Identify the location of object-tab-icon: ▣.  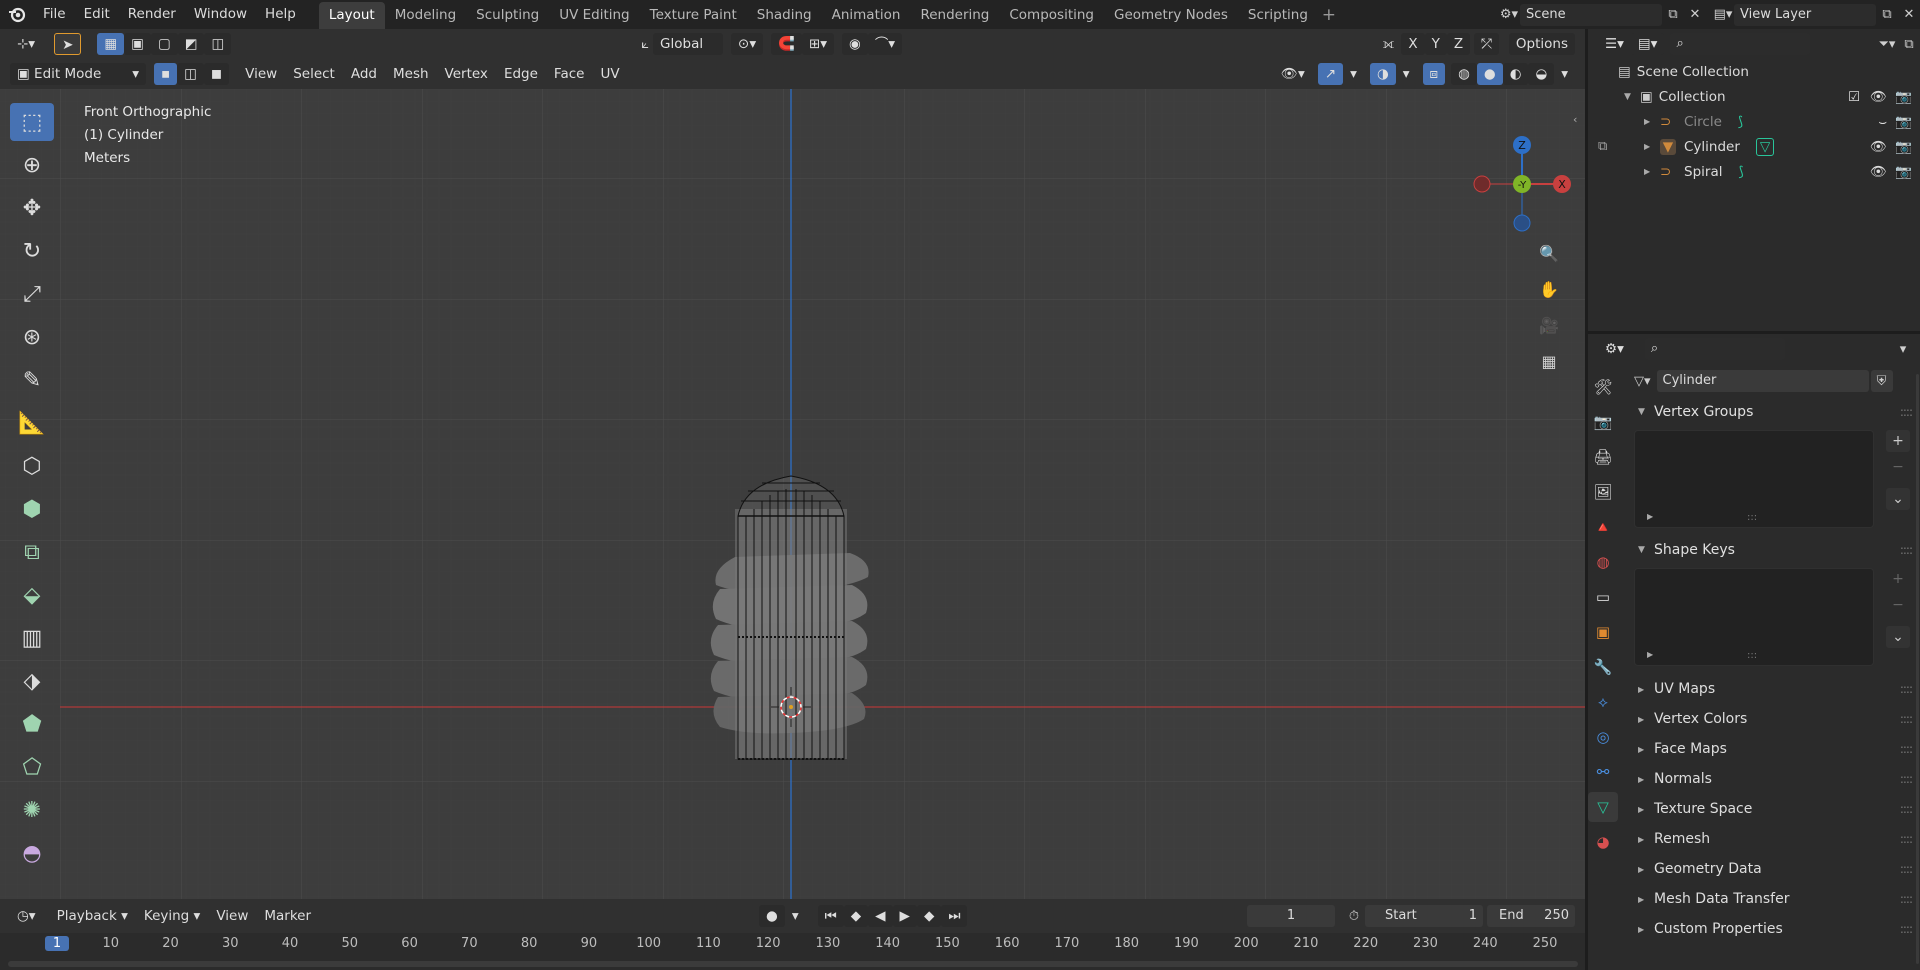
(1603, 632).